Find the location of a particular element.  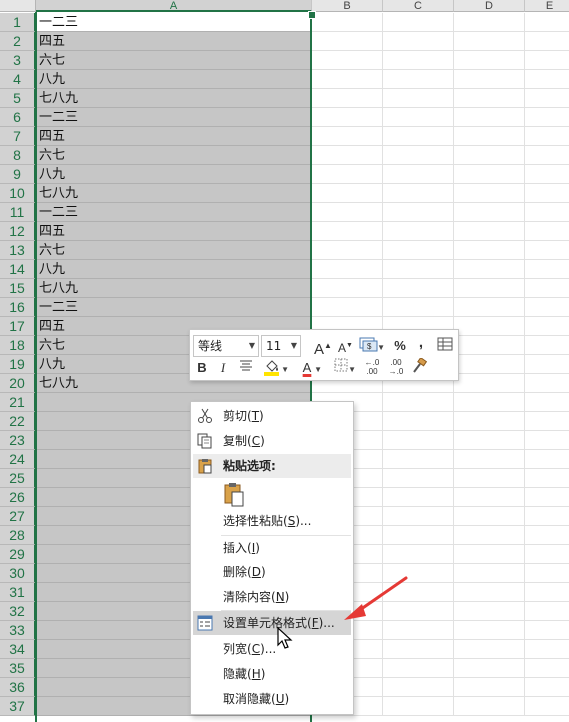

column-header-e: E is located at coordinates (547, 6).